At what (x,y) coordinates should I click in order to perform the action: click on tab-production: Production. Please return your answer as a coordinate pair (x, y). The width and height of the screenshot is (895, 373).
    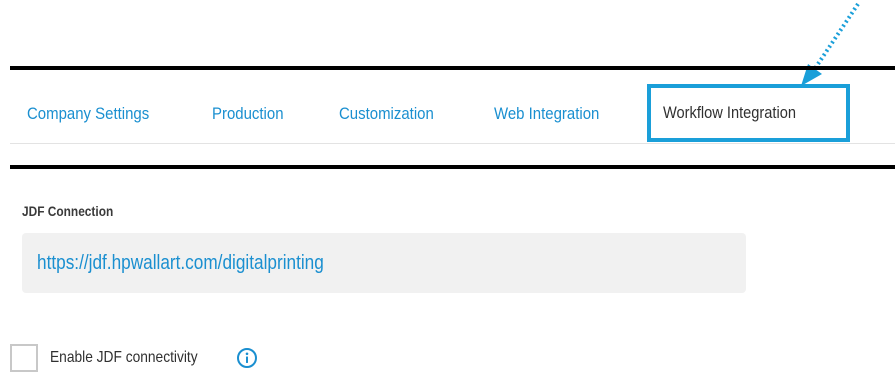
    Looking at the image, I should click on (248, 114).